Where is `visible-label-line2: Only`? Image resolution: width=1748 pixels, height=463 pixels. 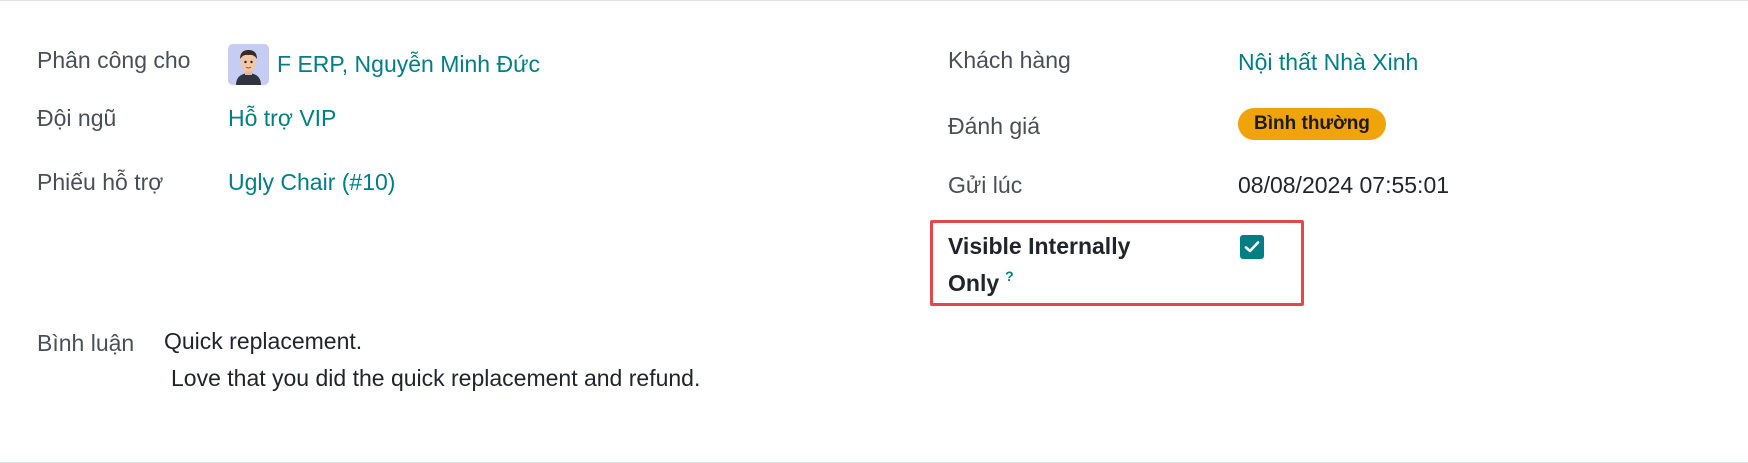
visible-label-line2: Only is located at coordinates (974, 283).